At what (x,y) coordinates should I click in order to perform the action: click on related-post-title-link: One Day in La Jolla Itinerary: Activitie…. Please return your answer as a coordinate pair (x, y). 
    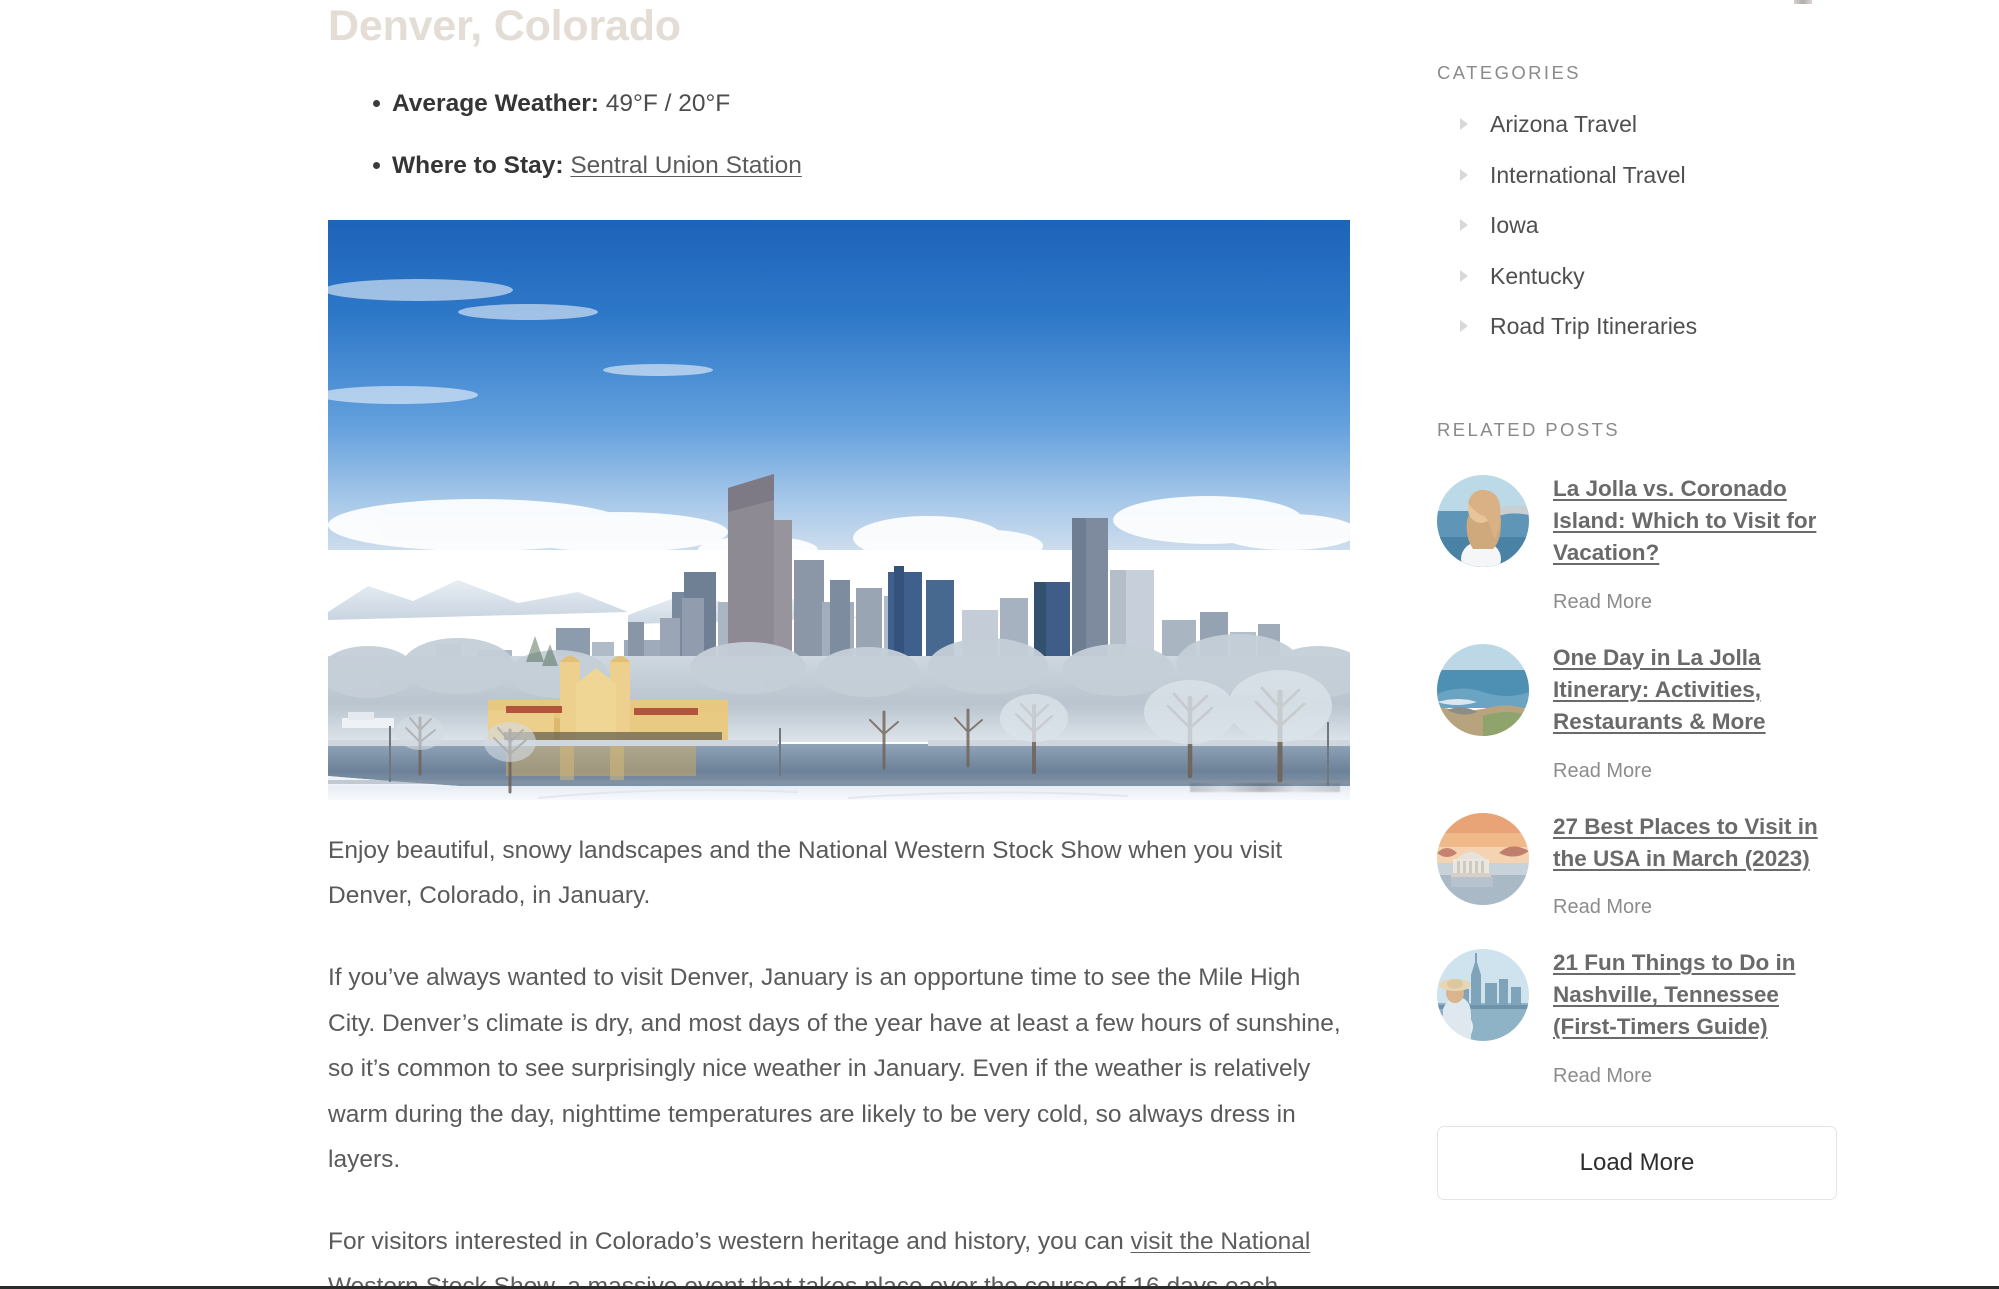
    Looking at the image, I should click on (1659, 689).